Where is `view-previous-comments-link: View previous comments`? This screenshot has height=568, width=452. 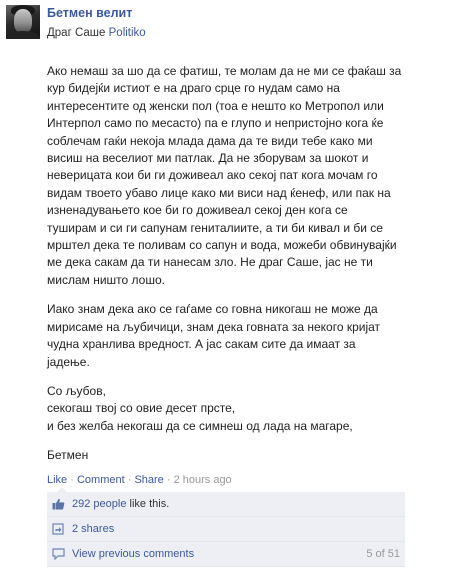
view-previous-comments-link: View previous comments is located at coordinates (133, 554).